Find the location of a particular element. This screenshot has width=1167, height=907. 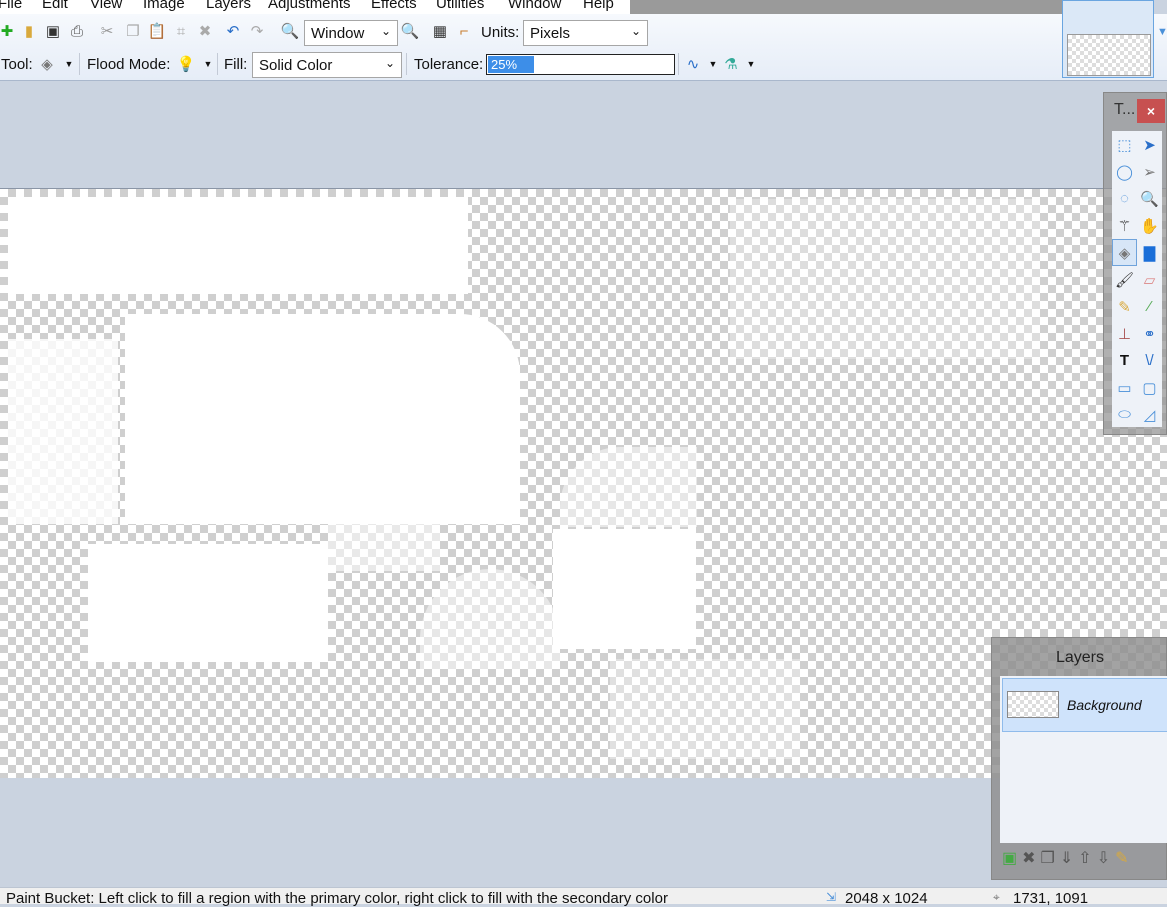

tab-list-arrow-icon: ▼ is located at coordinates (1162, 32).